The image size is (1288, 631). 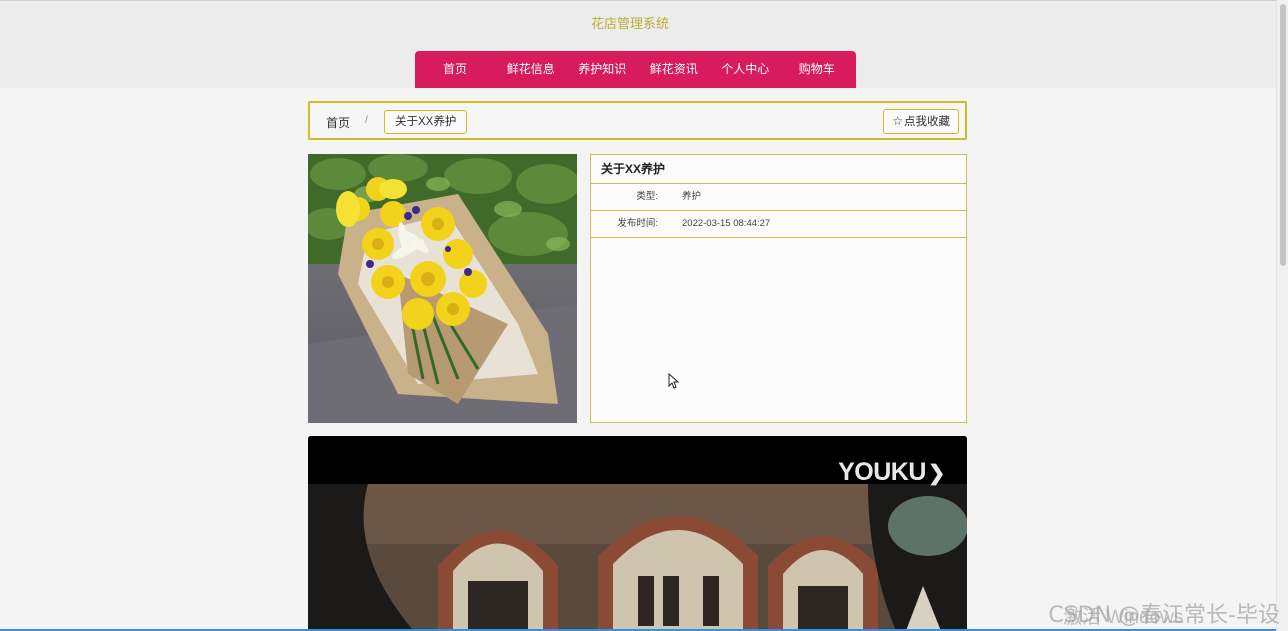 What do you see at coordinates (892, 472) in the screenshot?
I see `youku-logo: YOUKU❯` at bounding box center [892, 472].